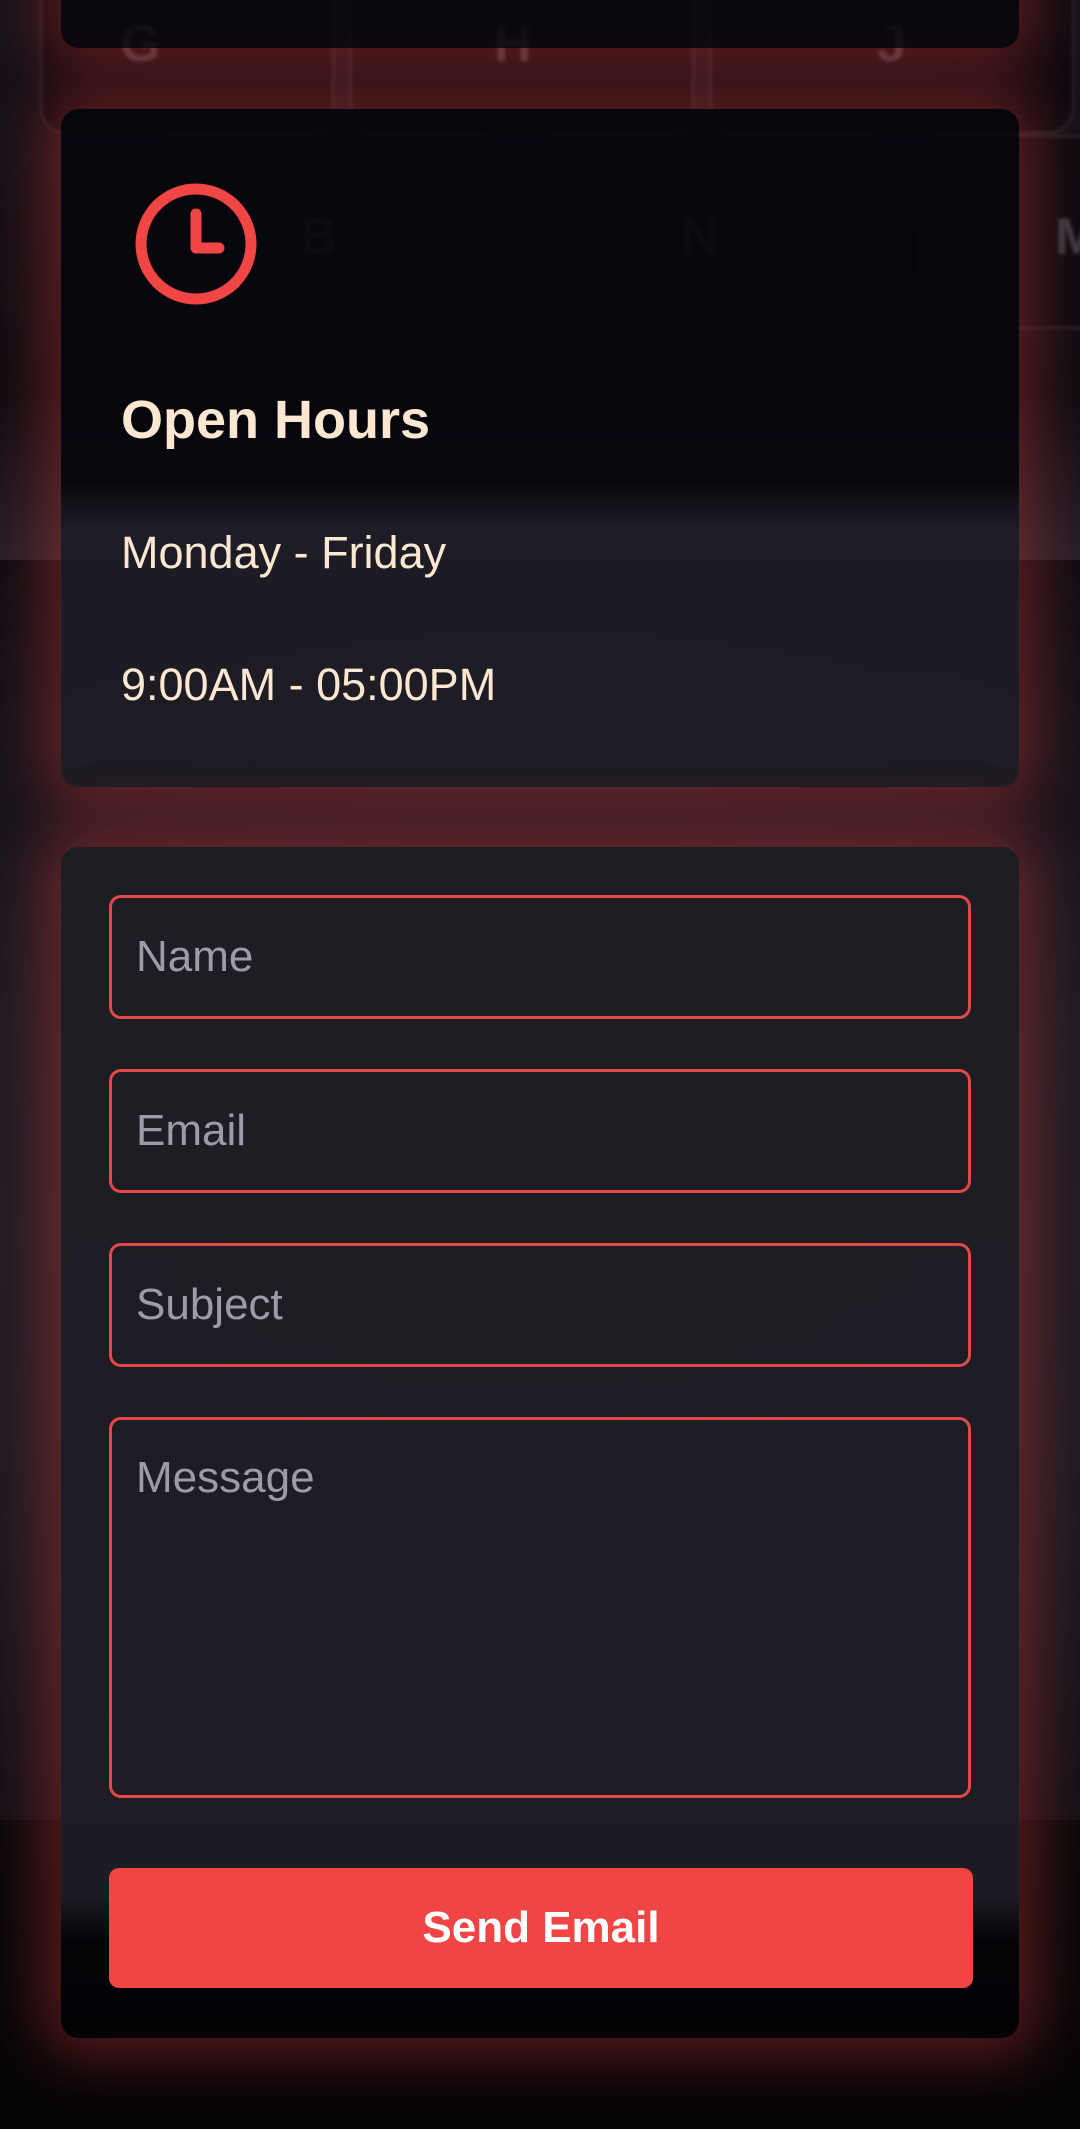 The height and width of the screenshot is (2129, 1080). I want to click on message-textarea, so click(540, 1607).